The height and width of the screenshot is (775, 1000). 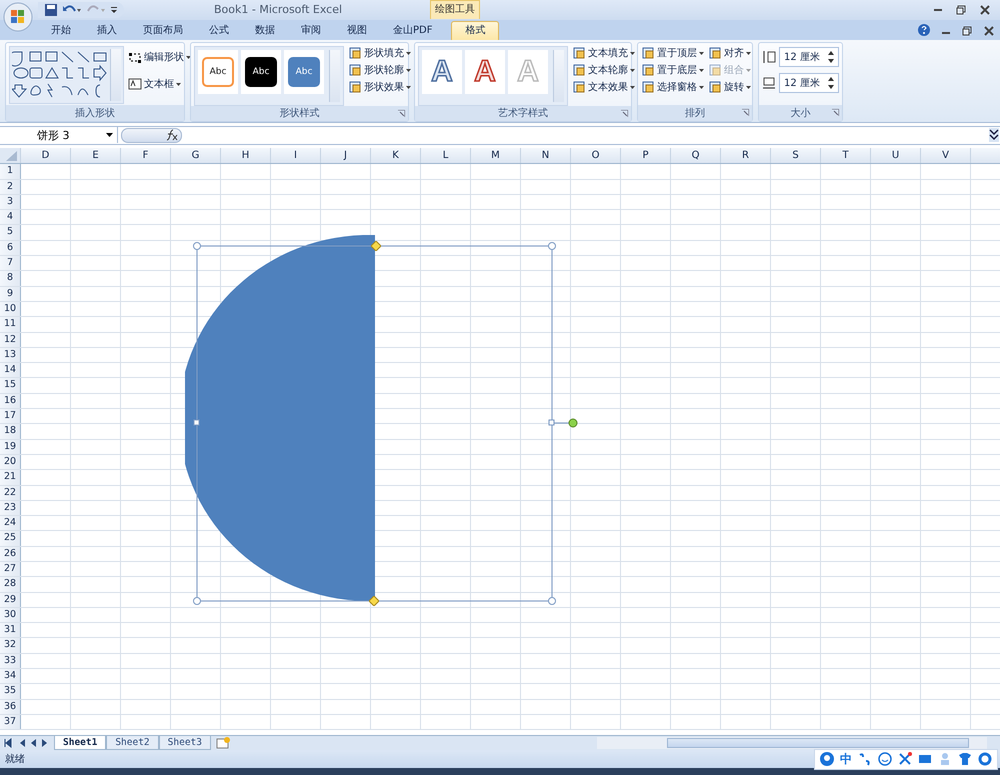 I want to click on row-header: 23, so click(x=10, y=508).